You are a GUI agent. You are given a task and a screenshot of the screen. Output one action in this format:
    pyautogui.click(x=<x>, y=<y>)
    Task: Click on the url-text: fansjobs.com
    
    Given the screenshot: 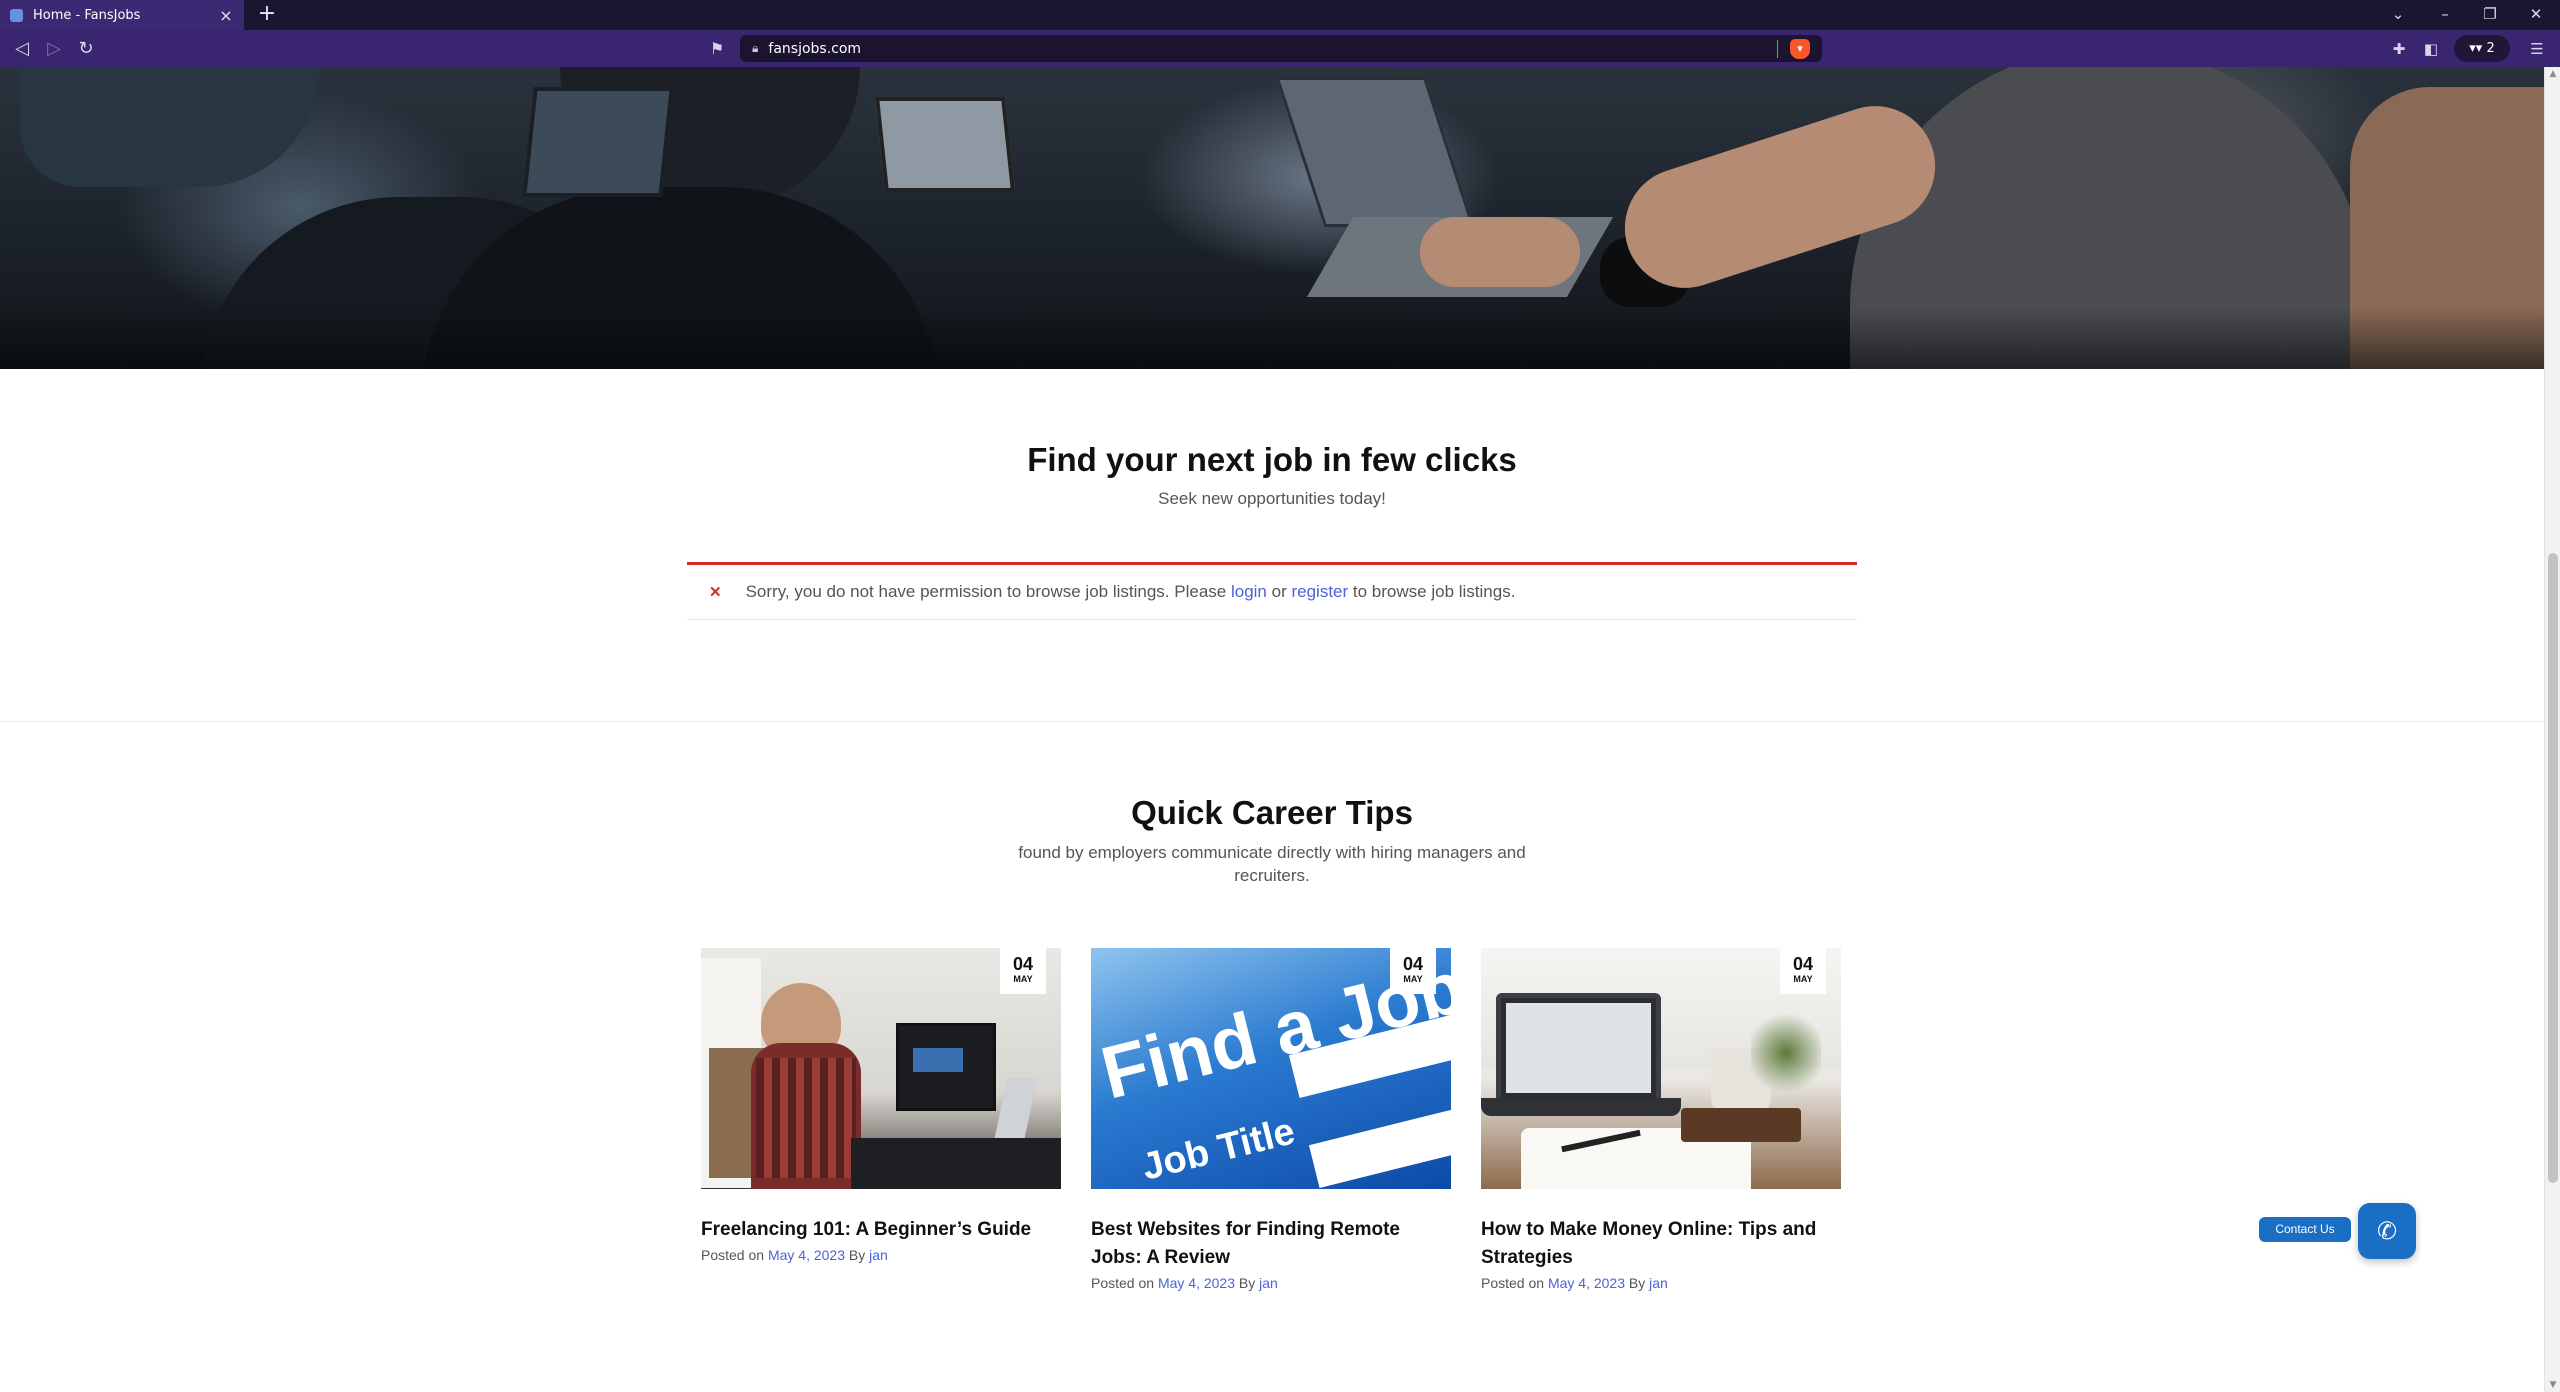 What is the action you would take?
    pyautogui.click(x=1272, y=49)
    